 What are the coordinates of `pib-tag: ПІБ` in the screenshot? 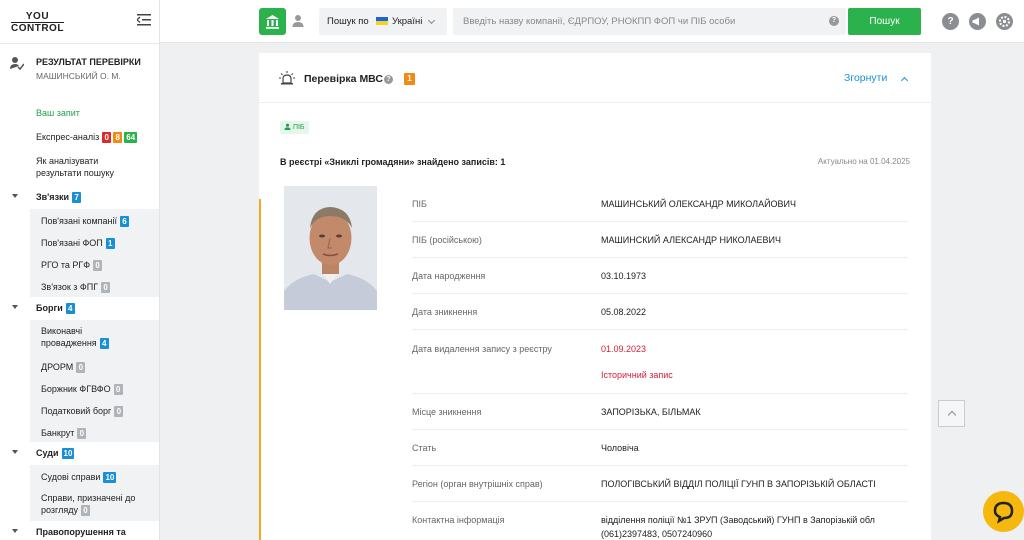 It's located at (294, 127).